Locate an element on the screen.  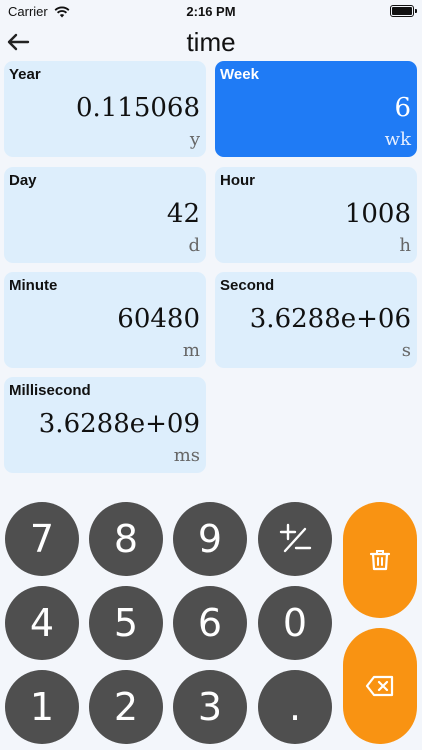
card-unit-abbr: wk is located at coordinates (397, 139).